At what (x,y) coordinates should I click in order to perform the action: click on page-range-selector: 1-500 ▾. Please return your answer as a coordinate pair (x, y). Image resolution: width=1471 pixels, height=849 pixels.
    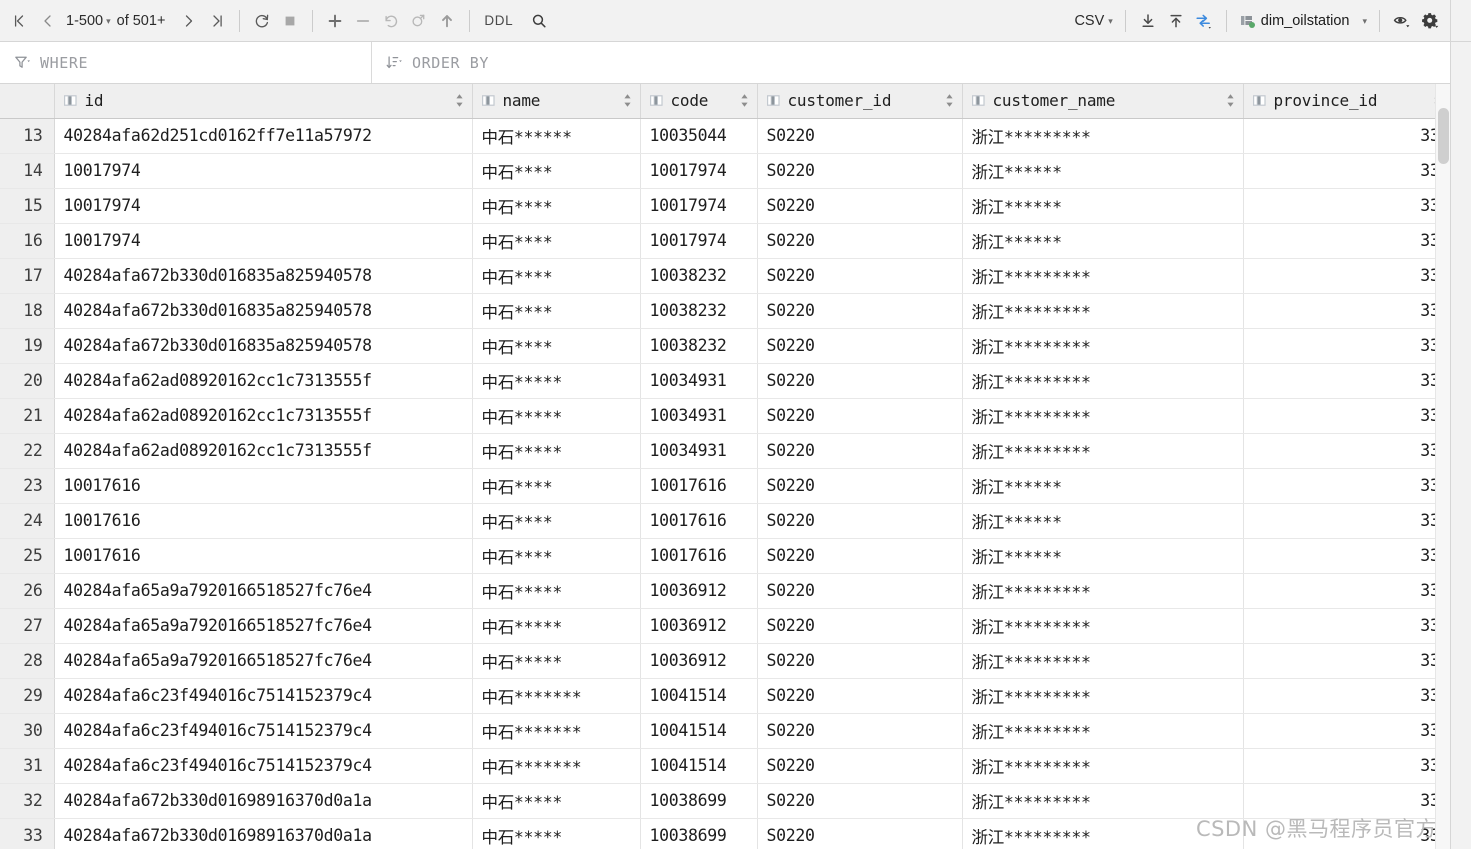
    Looking at the image, I should click on (88, 21).